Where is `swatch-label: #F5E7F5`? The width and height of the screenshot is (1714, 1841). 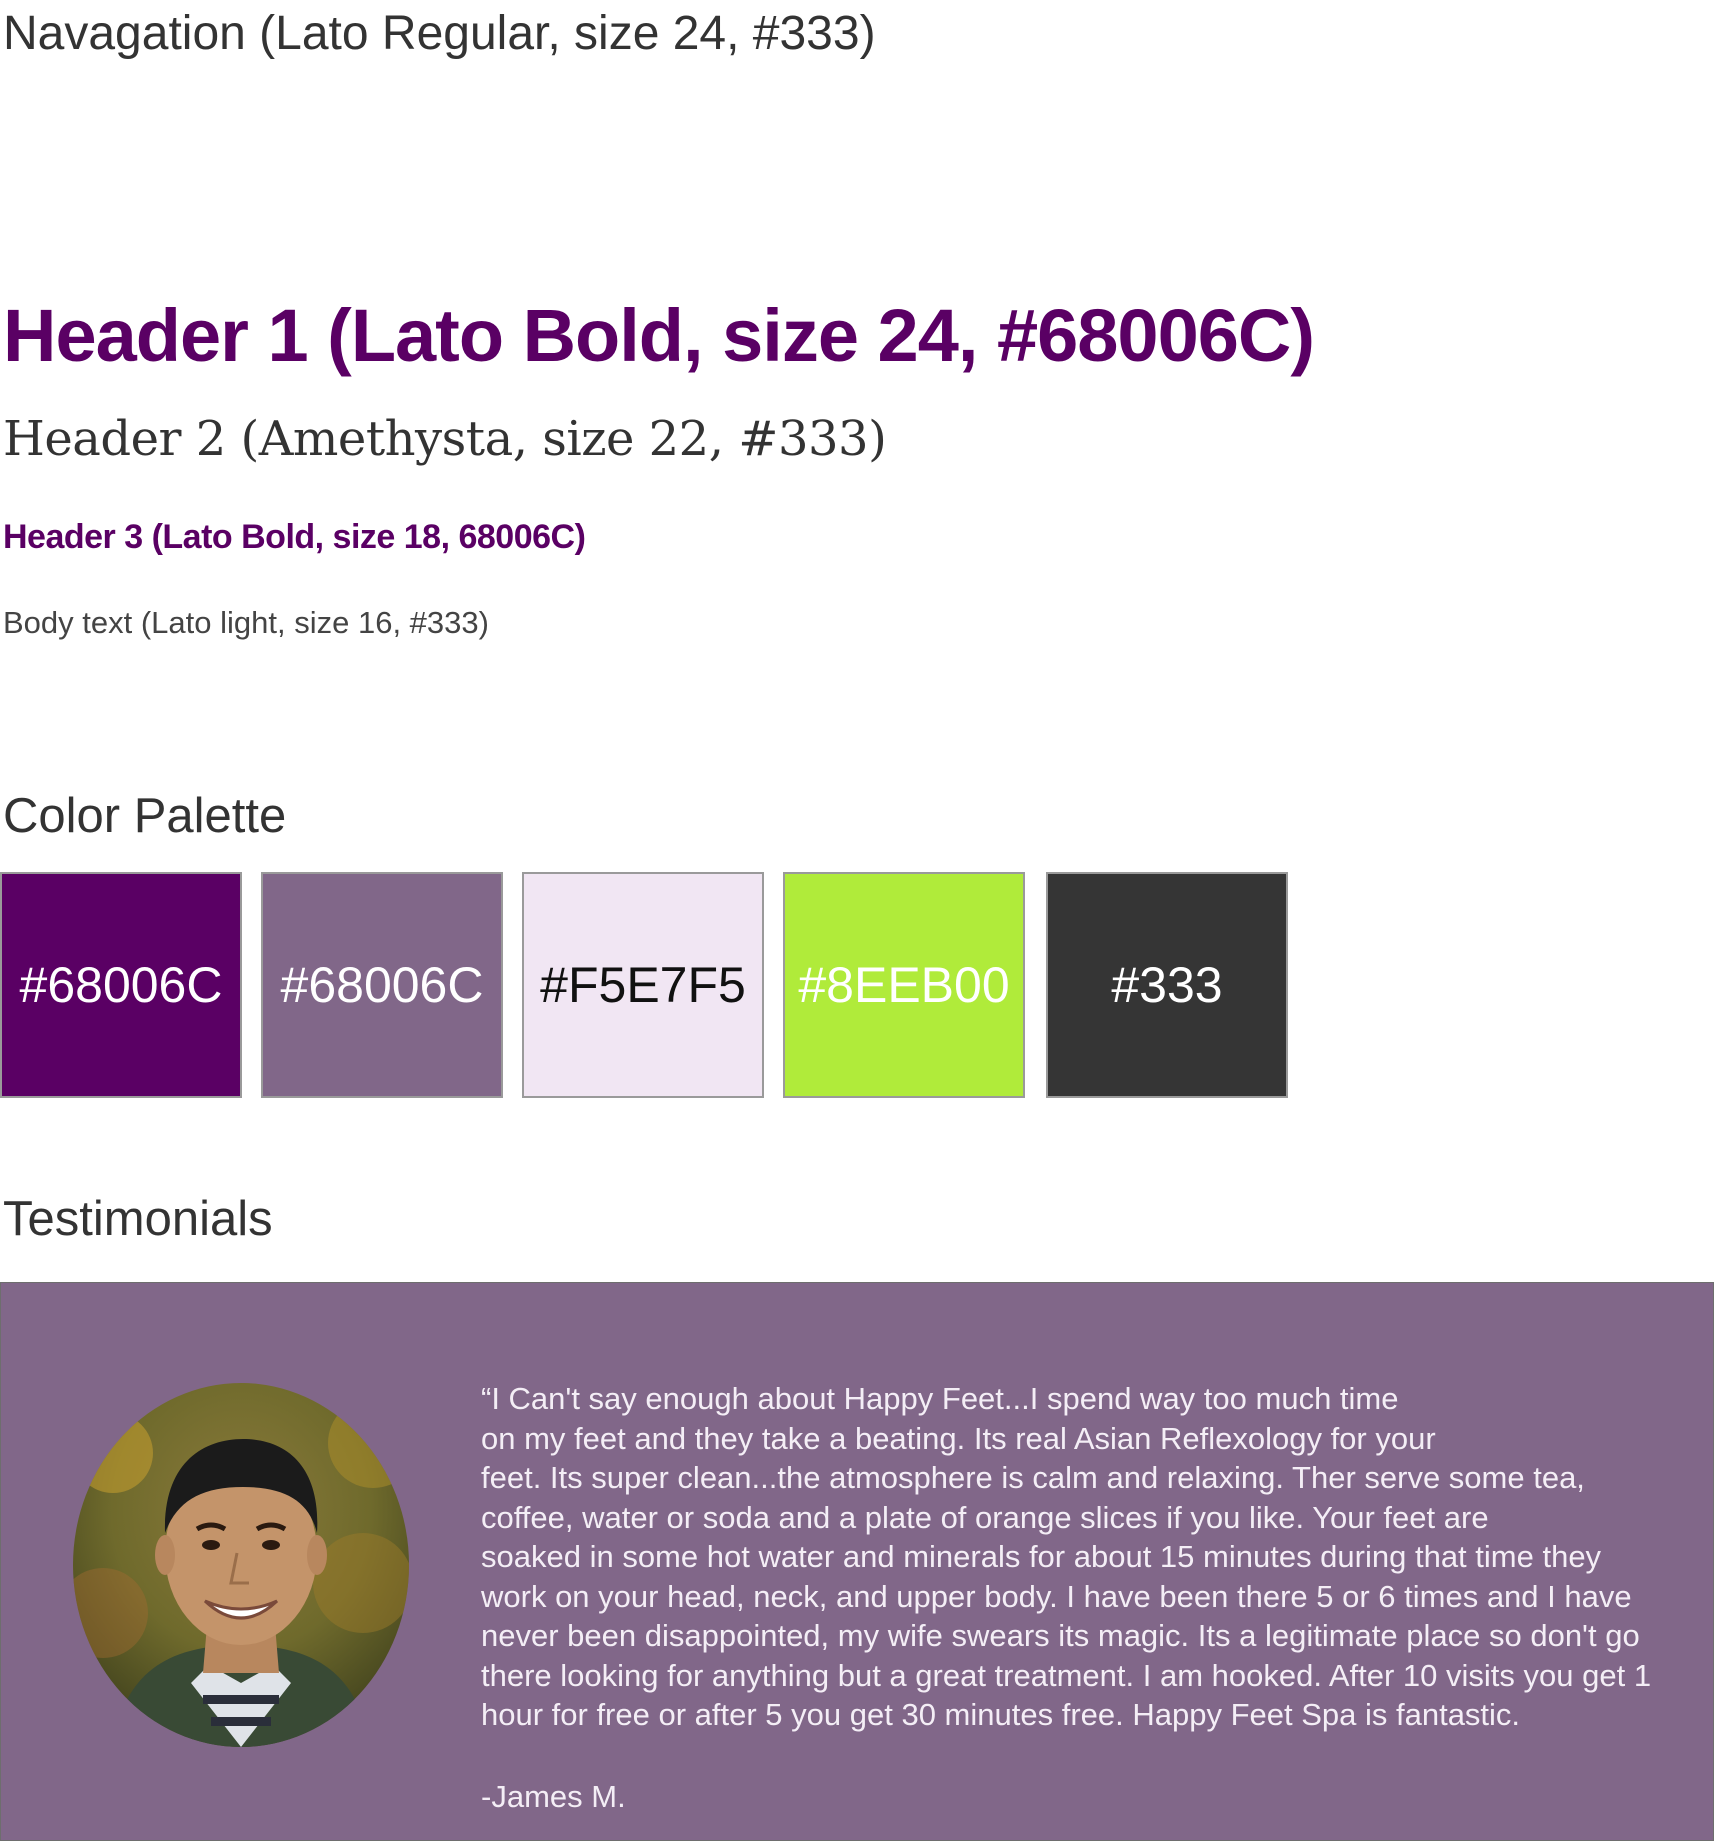 swatch-label: #F5E7F5 is located at coordinates (643, 985).